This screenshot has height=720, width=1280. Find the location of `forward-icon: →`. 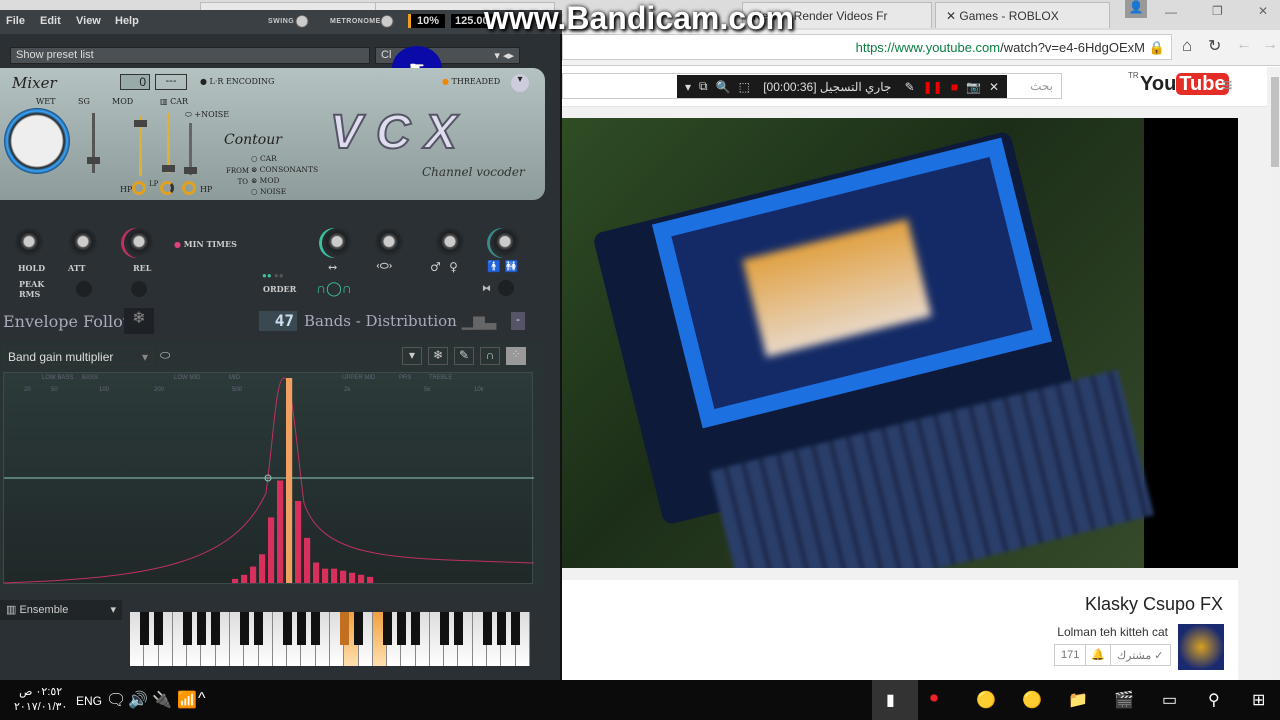

forward-icon: → is located at coordinates (1270, 45).